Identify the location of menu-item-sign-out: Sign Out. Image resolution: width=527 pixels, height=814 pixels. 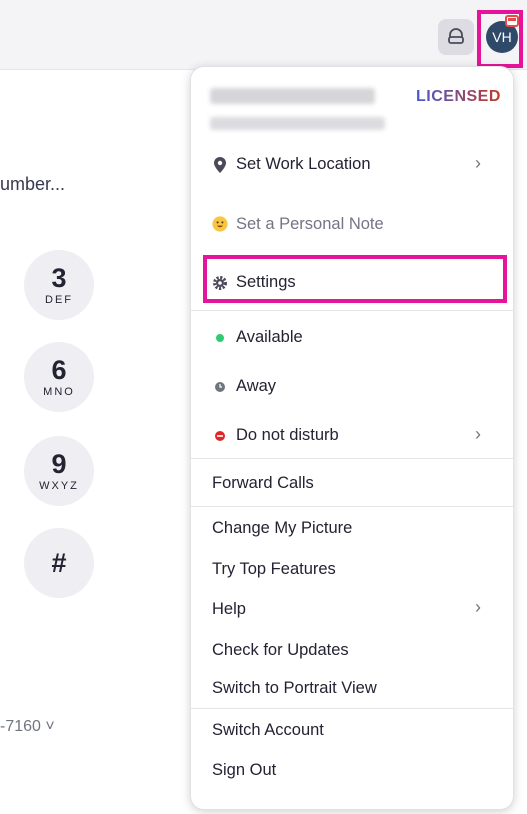
(244, 770).